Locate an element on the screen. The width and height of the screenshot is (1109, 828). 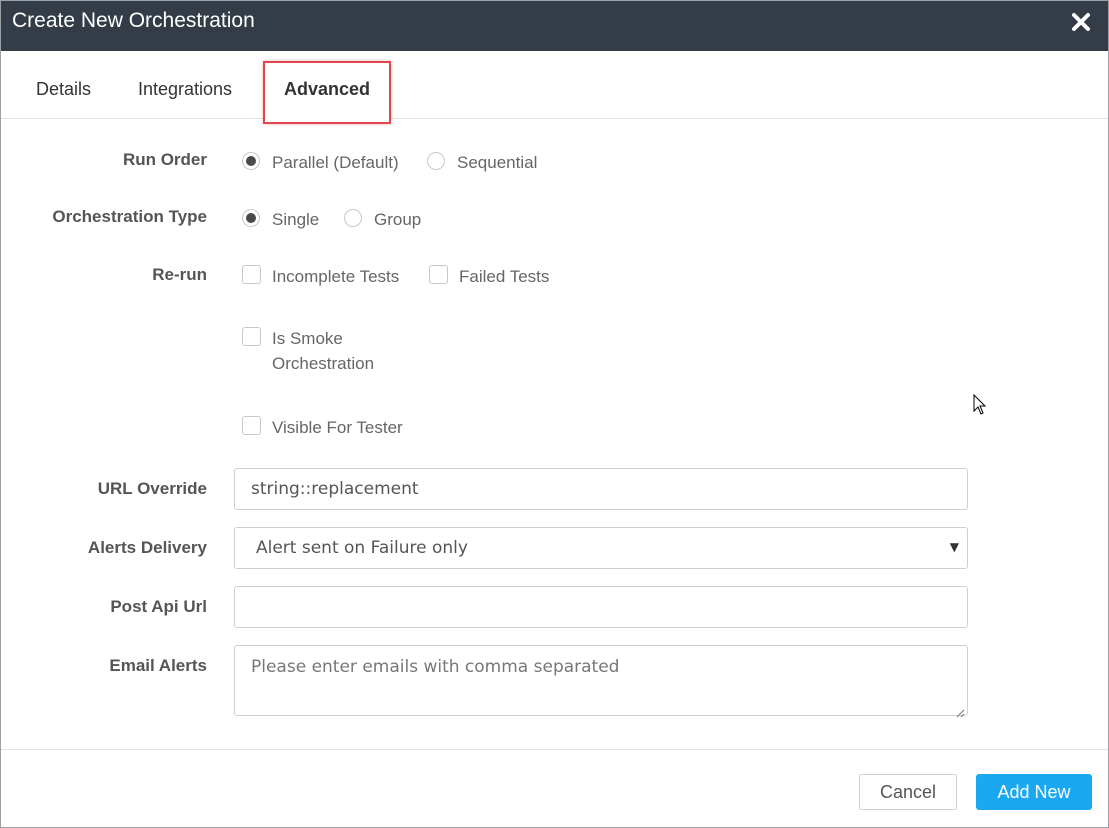
caret-down-icon: ▼ is located at coordinates (954, 547).